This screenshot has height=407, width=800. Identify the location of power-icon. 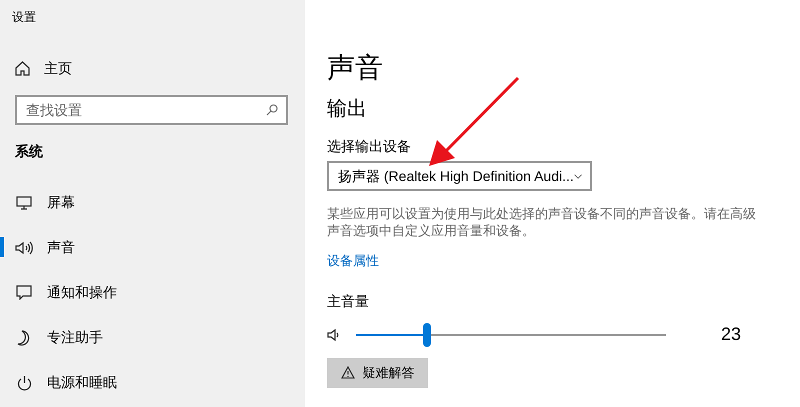
(24, 382).